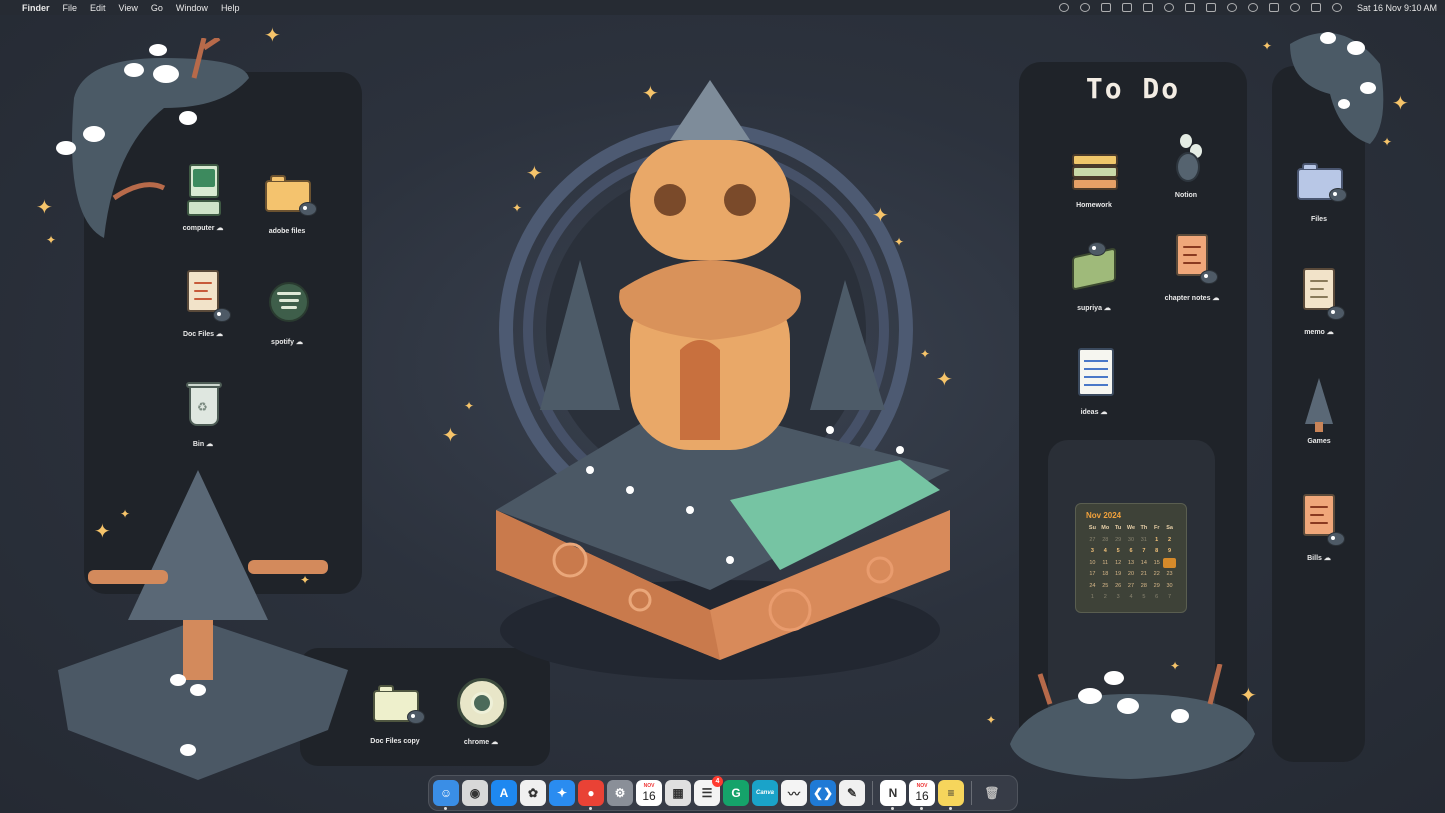 The image size is (1445, 813). I want to click on menu-clock: Sat 16 Nov 9:10 AM, so click(1397, 8).